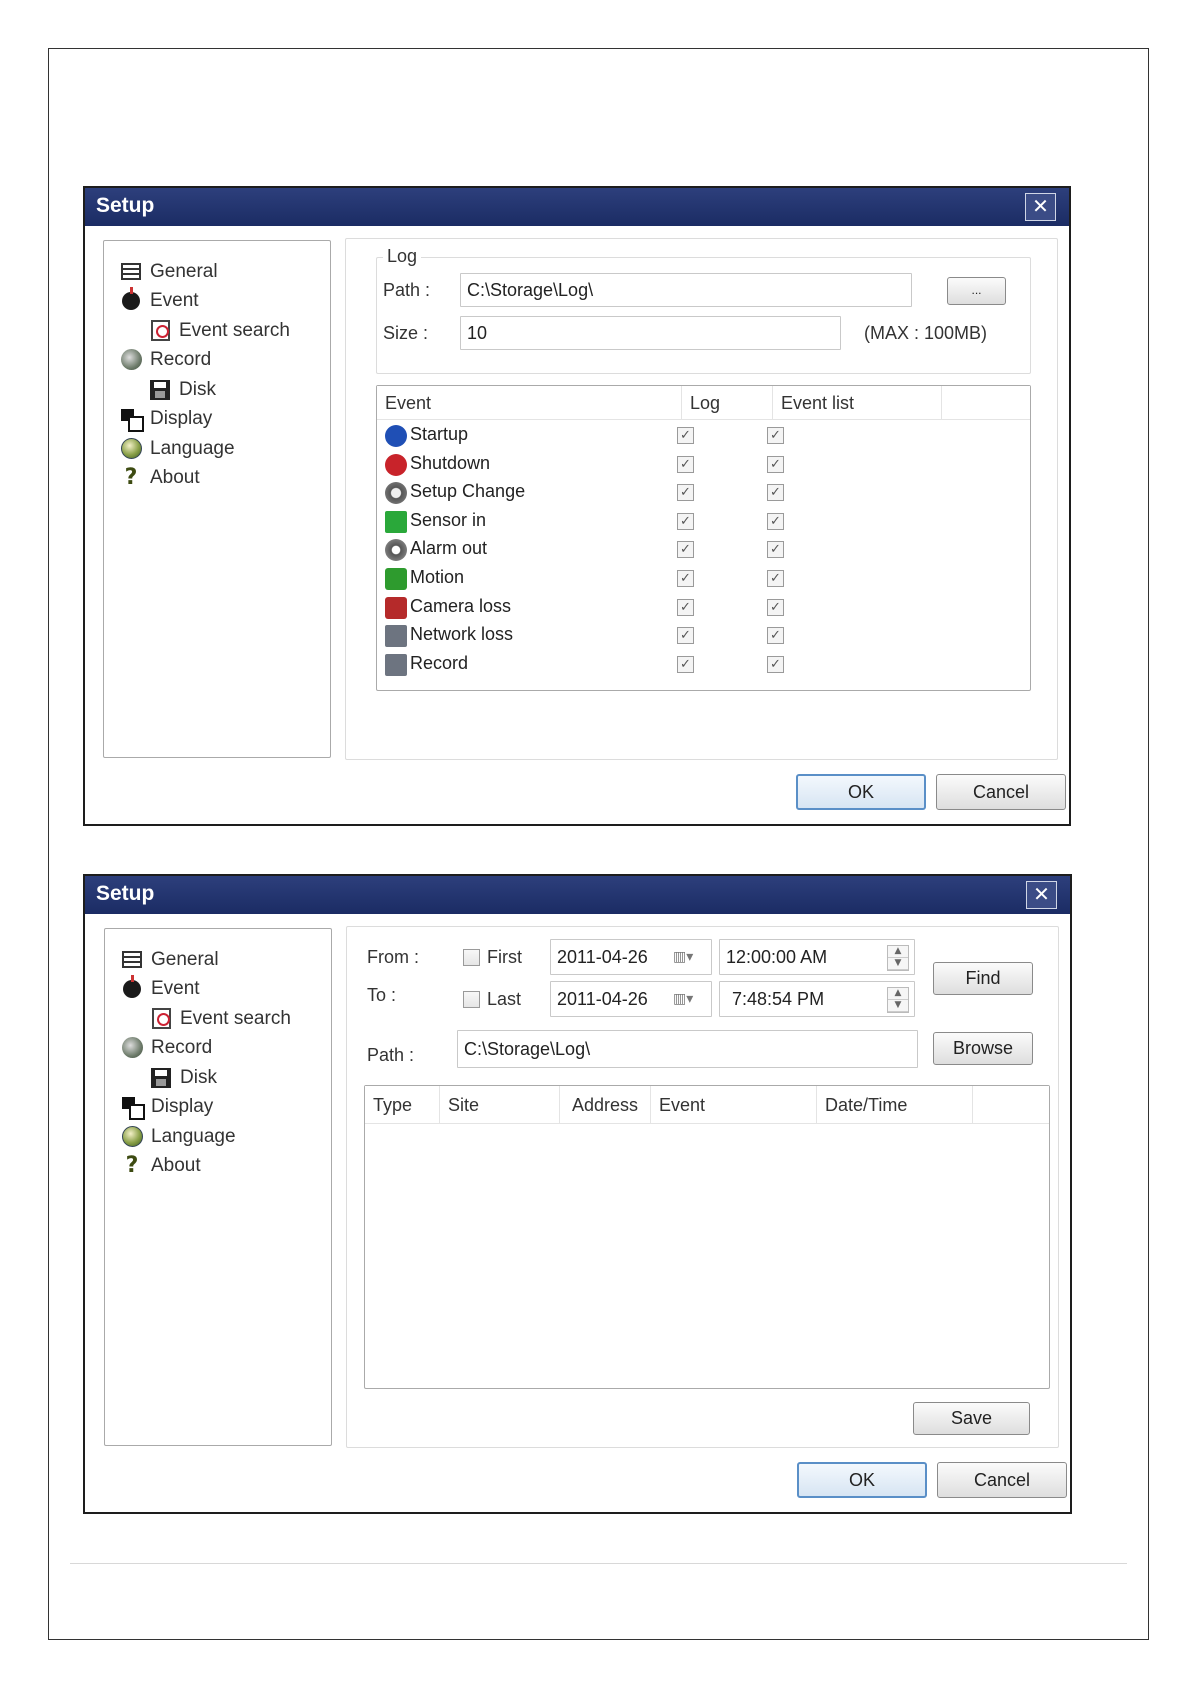 Image resolution: width=1191 pixels, height=1684 pixels. What do you see at coordinates (895, 1105) in the screenshot?
I see `column-header-date-time: Date/Time` at bounding box center [895, 1105].